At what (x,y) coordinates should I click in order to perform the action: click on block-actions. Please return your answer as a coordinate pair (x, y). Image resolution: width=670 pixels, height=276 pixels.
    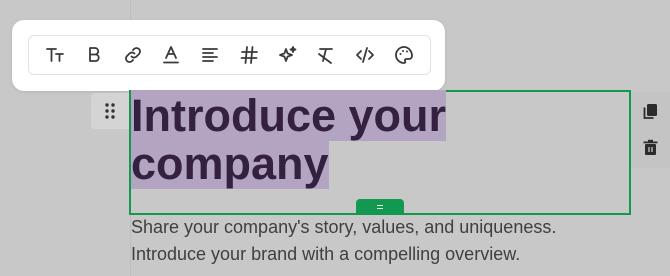
    Looking at the image, I should click on (650, 130).